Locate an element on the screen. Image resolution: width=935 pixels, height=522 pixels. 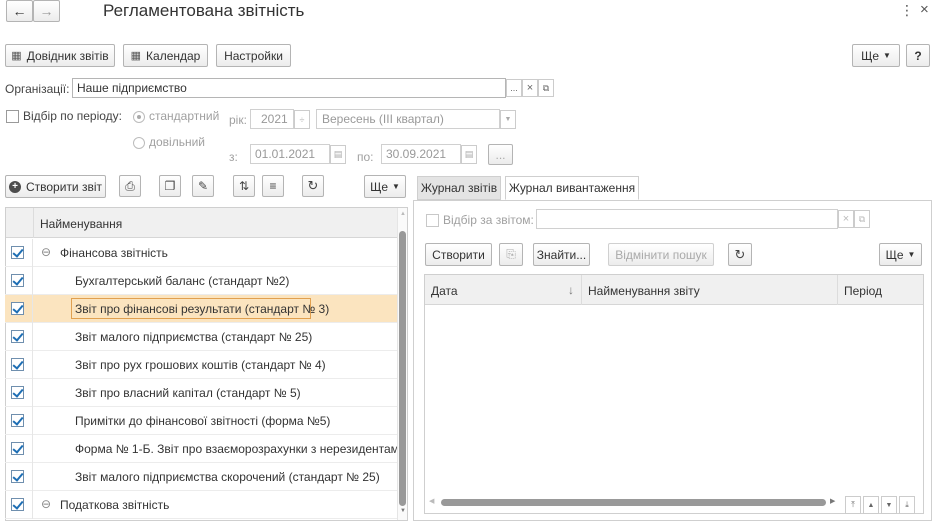
left-more-button: Ще ▼ is located at coordinates (385, 186).